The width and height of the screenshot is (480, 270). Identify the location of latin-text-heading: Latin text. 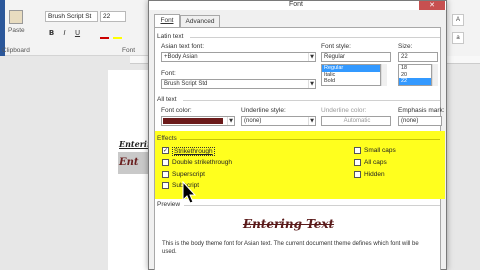
(170, 36).